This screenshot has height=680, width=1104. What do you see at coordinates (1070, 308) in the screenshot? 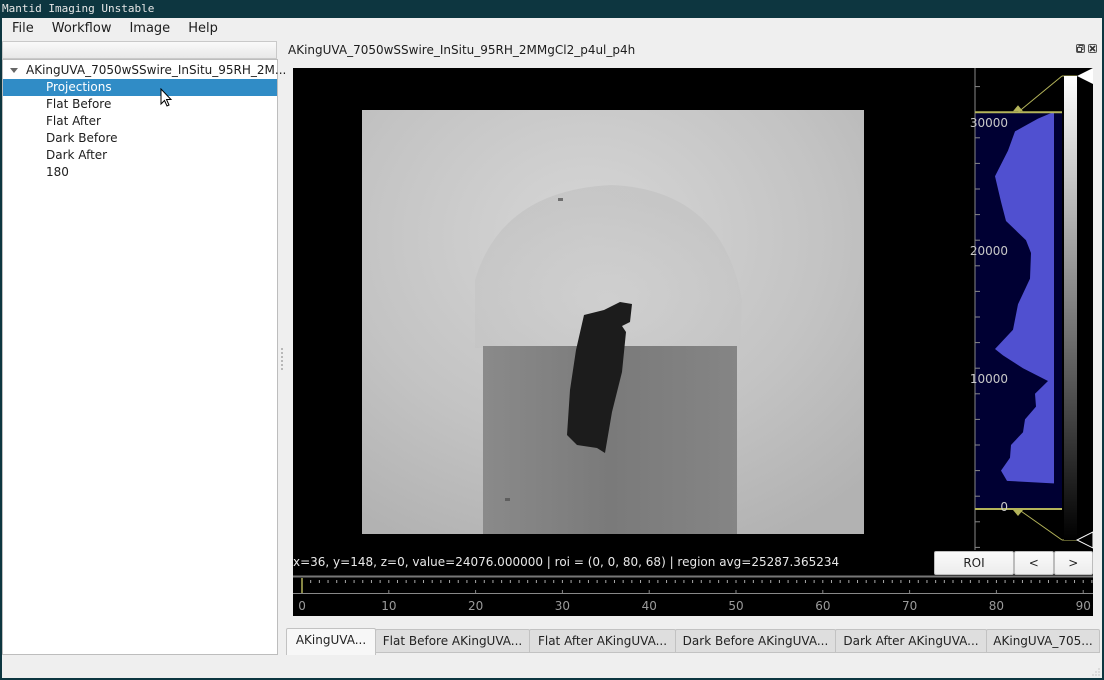
I see `colormap-gradient-bar` at bounding box center [1070, 308].